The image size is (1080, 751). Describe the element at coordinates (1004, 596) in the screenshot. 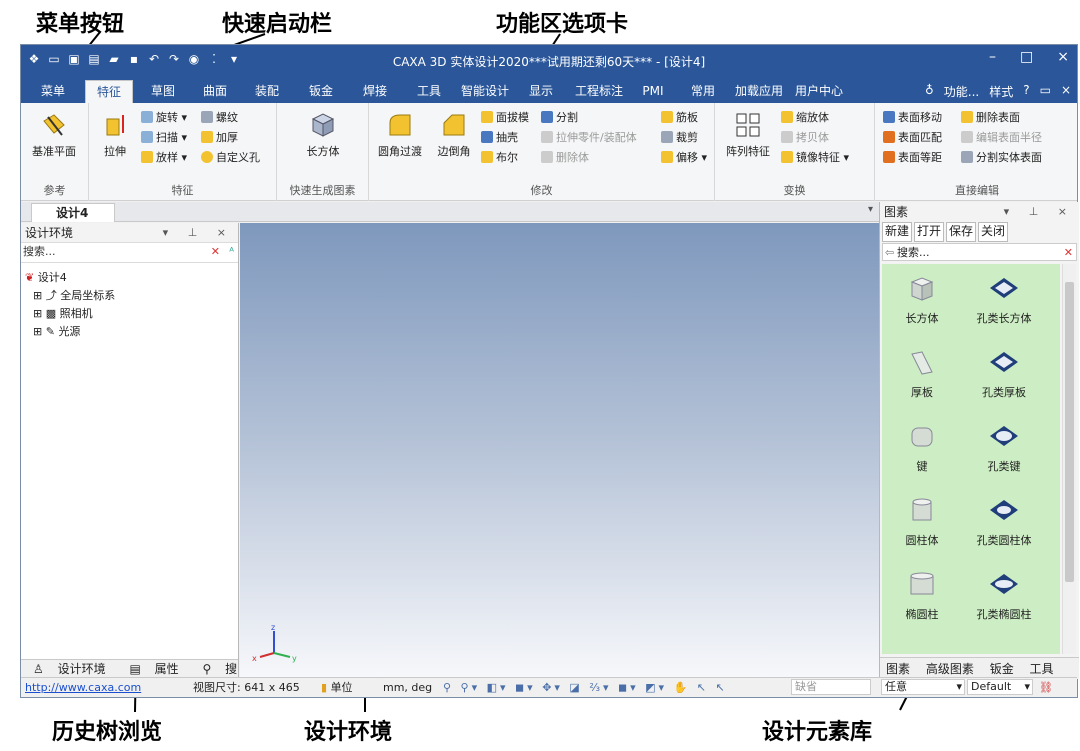

I see `library-item-hole-elliptic-cylinder: 孔类椭圆柱` at that location.